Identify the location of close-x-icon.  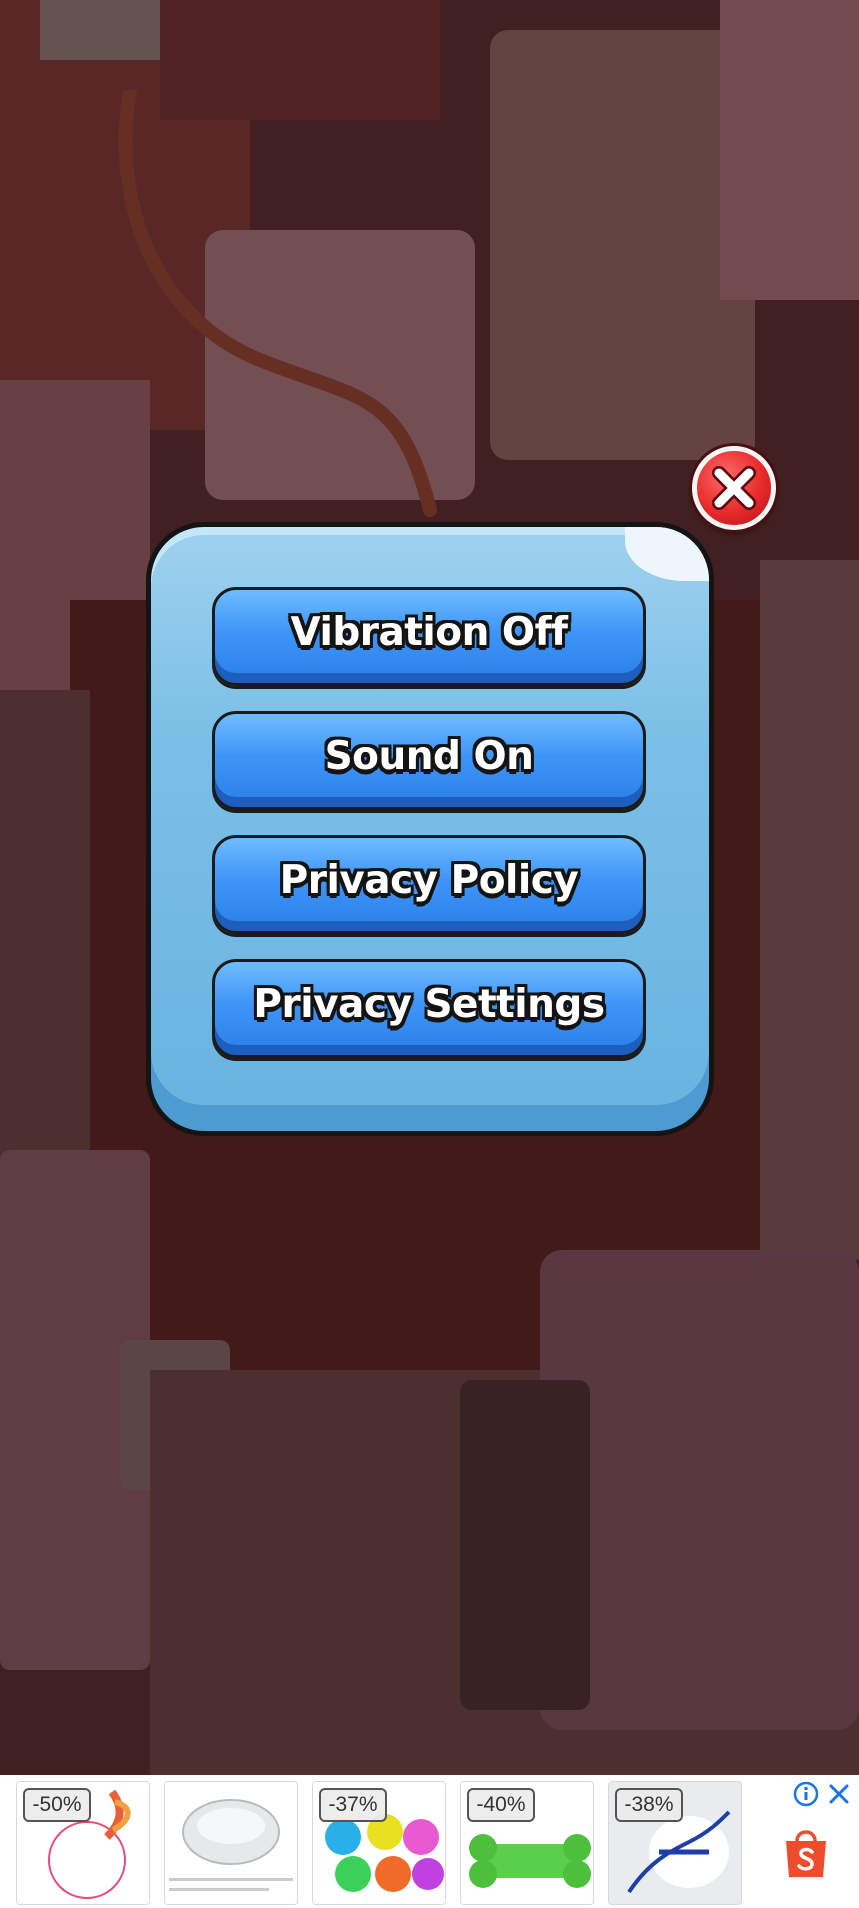
(734, 488).